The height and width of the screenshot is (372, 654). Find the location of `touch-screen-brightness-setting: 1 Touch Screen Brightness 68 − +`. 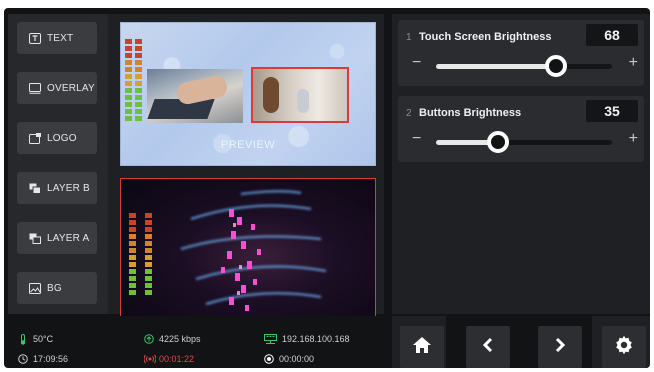

touch-screen-brightness-setting: 1 Touch Screen Brightness 68 − + is located at coordinates (521, 53).